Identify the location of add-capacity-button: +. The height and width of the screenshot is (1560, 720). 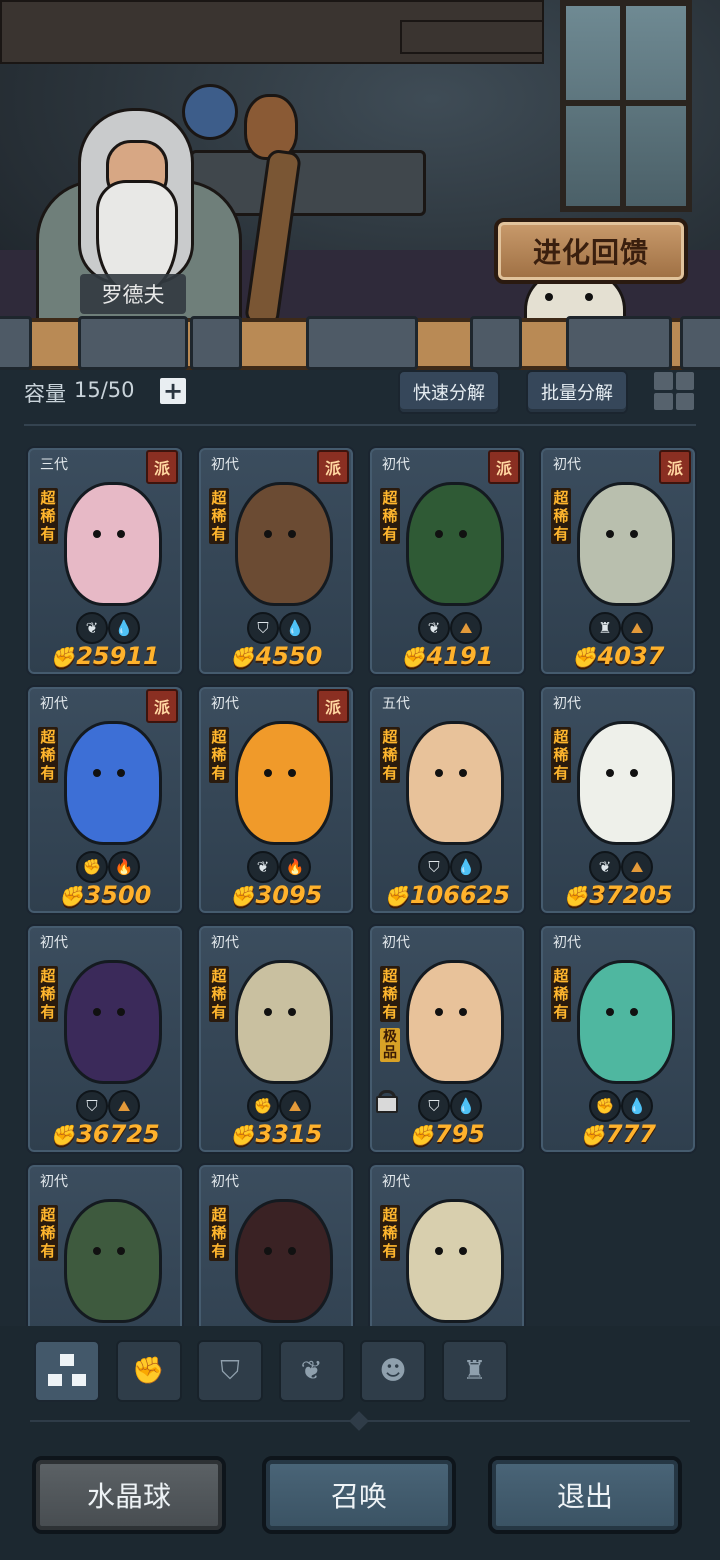
(173, 391).